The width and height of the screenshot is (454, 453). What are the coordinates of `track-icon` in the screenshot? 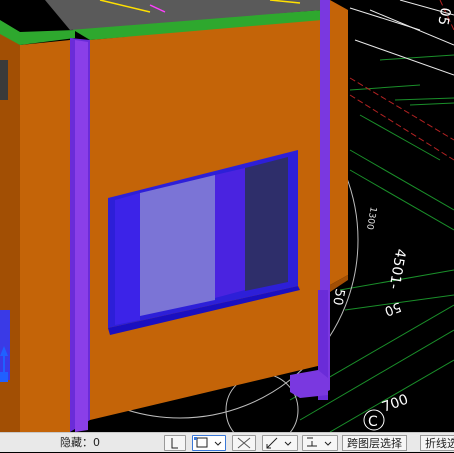 It's located at (319, 442).